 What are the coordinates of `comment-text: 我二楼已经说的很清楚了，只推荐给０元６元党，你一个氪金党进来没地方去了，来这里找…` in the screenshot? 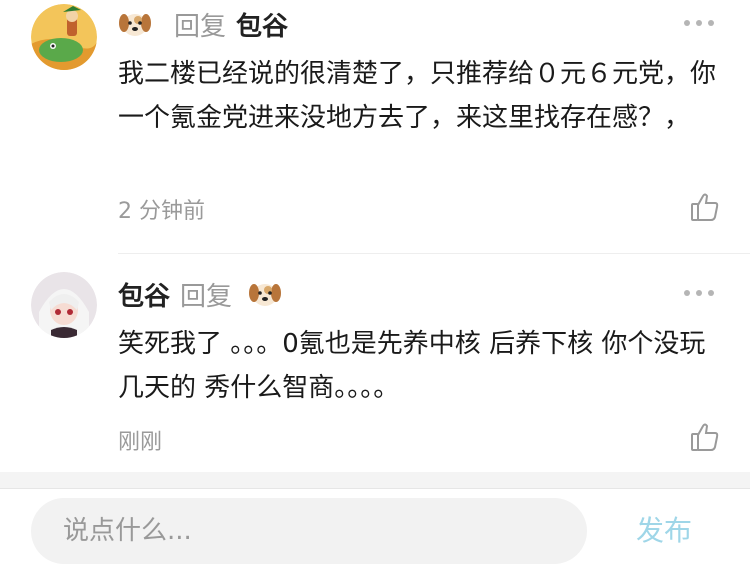 It's located at (417, 96).